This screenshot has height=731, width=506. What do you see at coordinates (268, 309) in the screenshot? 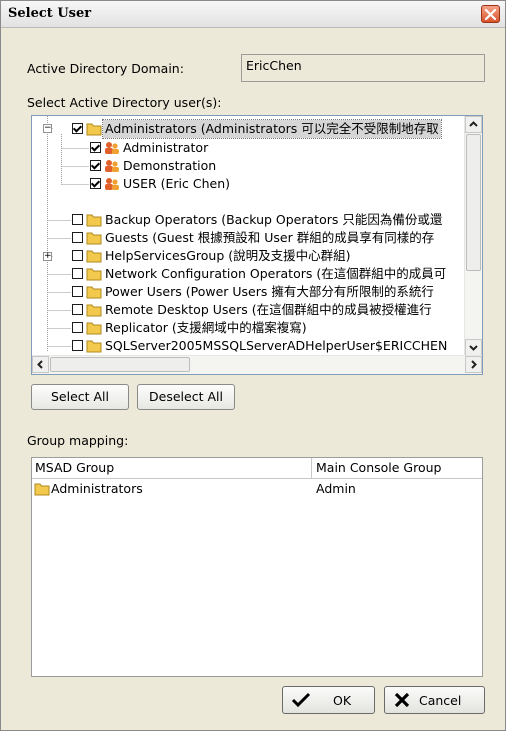
I see `node-label: Remote Desktop Users (在這個群組中的成員被授權進行` at bounding box center [268, 309].